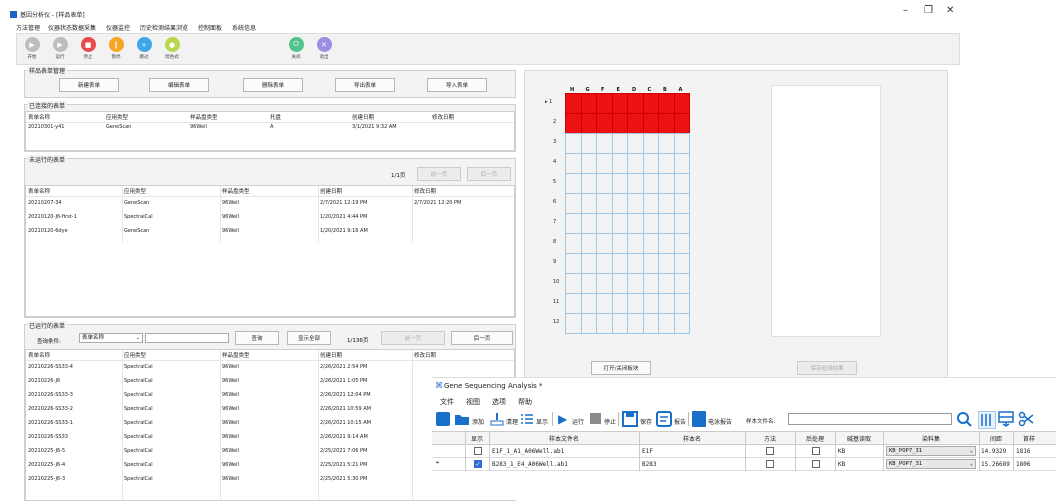 The image size is (1056, 501). What do you see at coordinates (179, 85) in the screenshot?
I see `edit-form-button: 编辑表单` at bounding box center [179, 85].